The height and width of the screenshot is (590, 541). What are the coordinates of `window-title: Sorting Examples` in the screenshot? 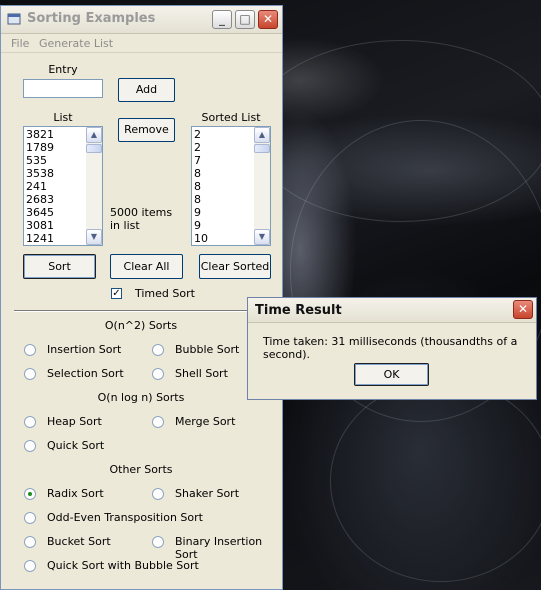 It's located at (91, 18).